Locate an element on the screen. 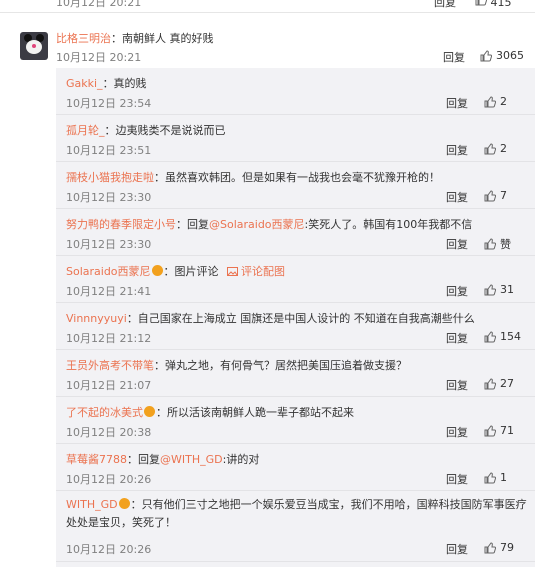 The height and width of the screenshot is (567, 535). image-comment-link: 评论配图 is located at coordinates (256, 271).